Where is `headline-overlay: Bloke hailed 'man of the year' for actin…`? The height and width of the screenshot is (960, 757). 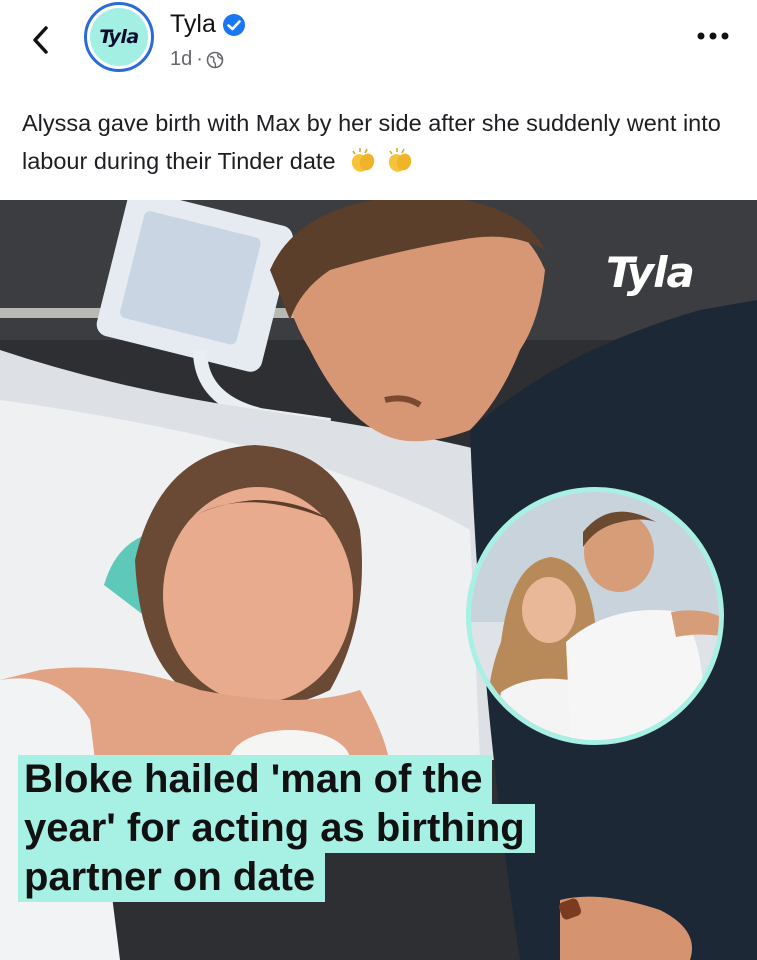
headline-overlay: Bloke hailed 'man of the year' for actin… is located at coordinates (276, 828).